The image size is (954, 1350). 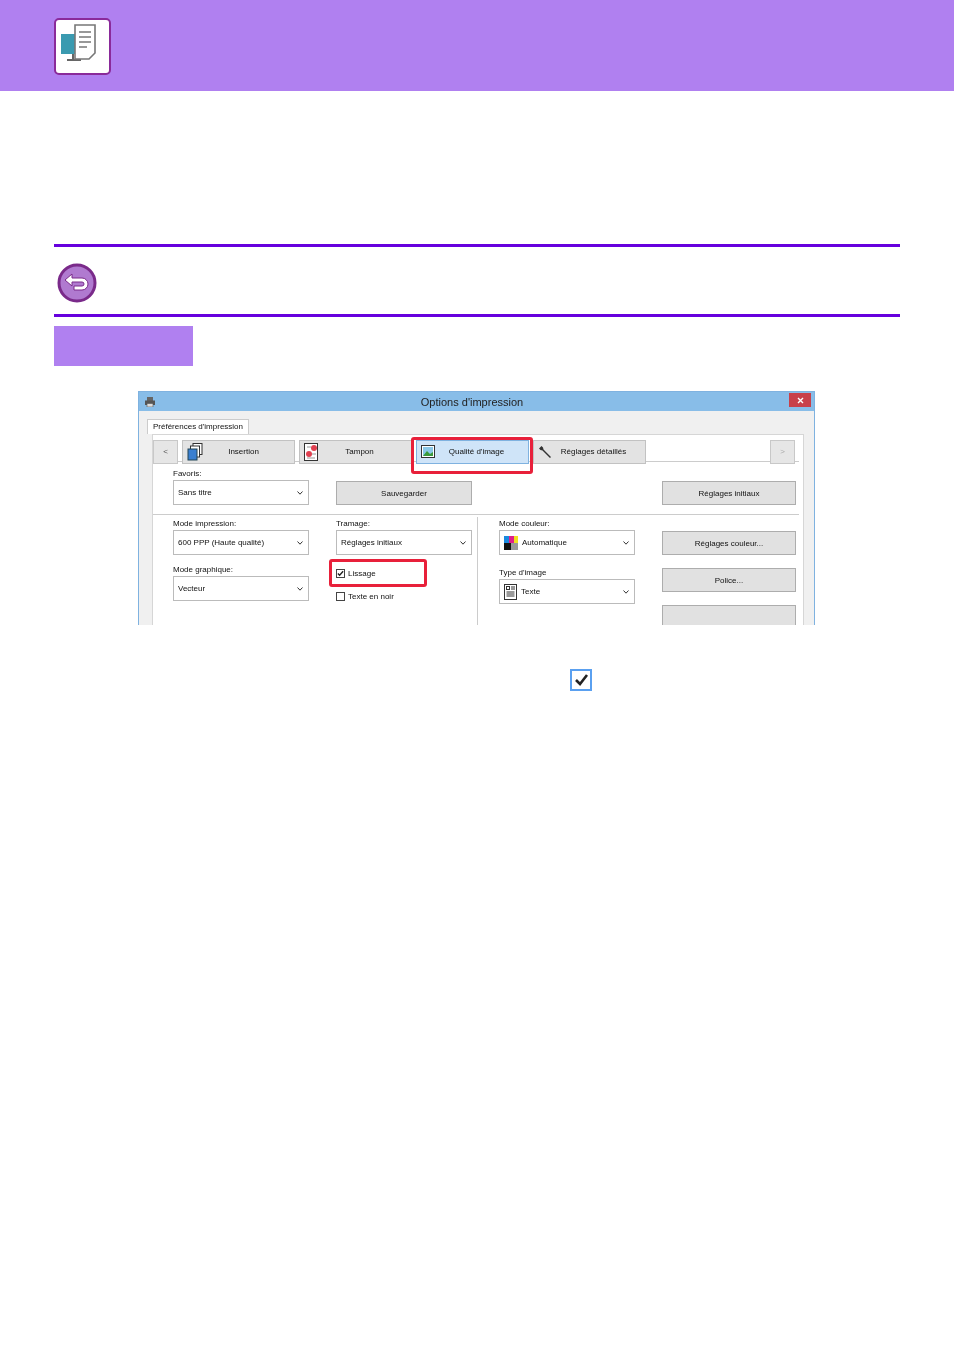 What do you see at coordinates (82, 46) in the screenshot?
I see `computer-document-icon` at bounding box center [82, 46].